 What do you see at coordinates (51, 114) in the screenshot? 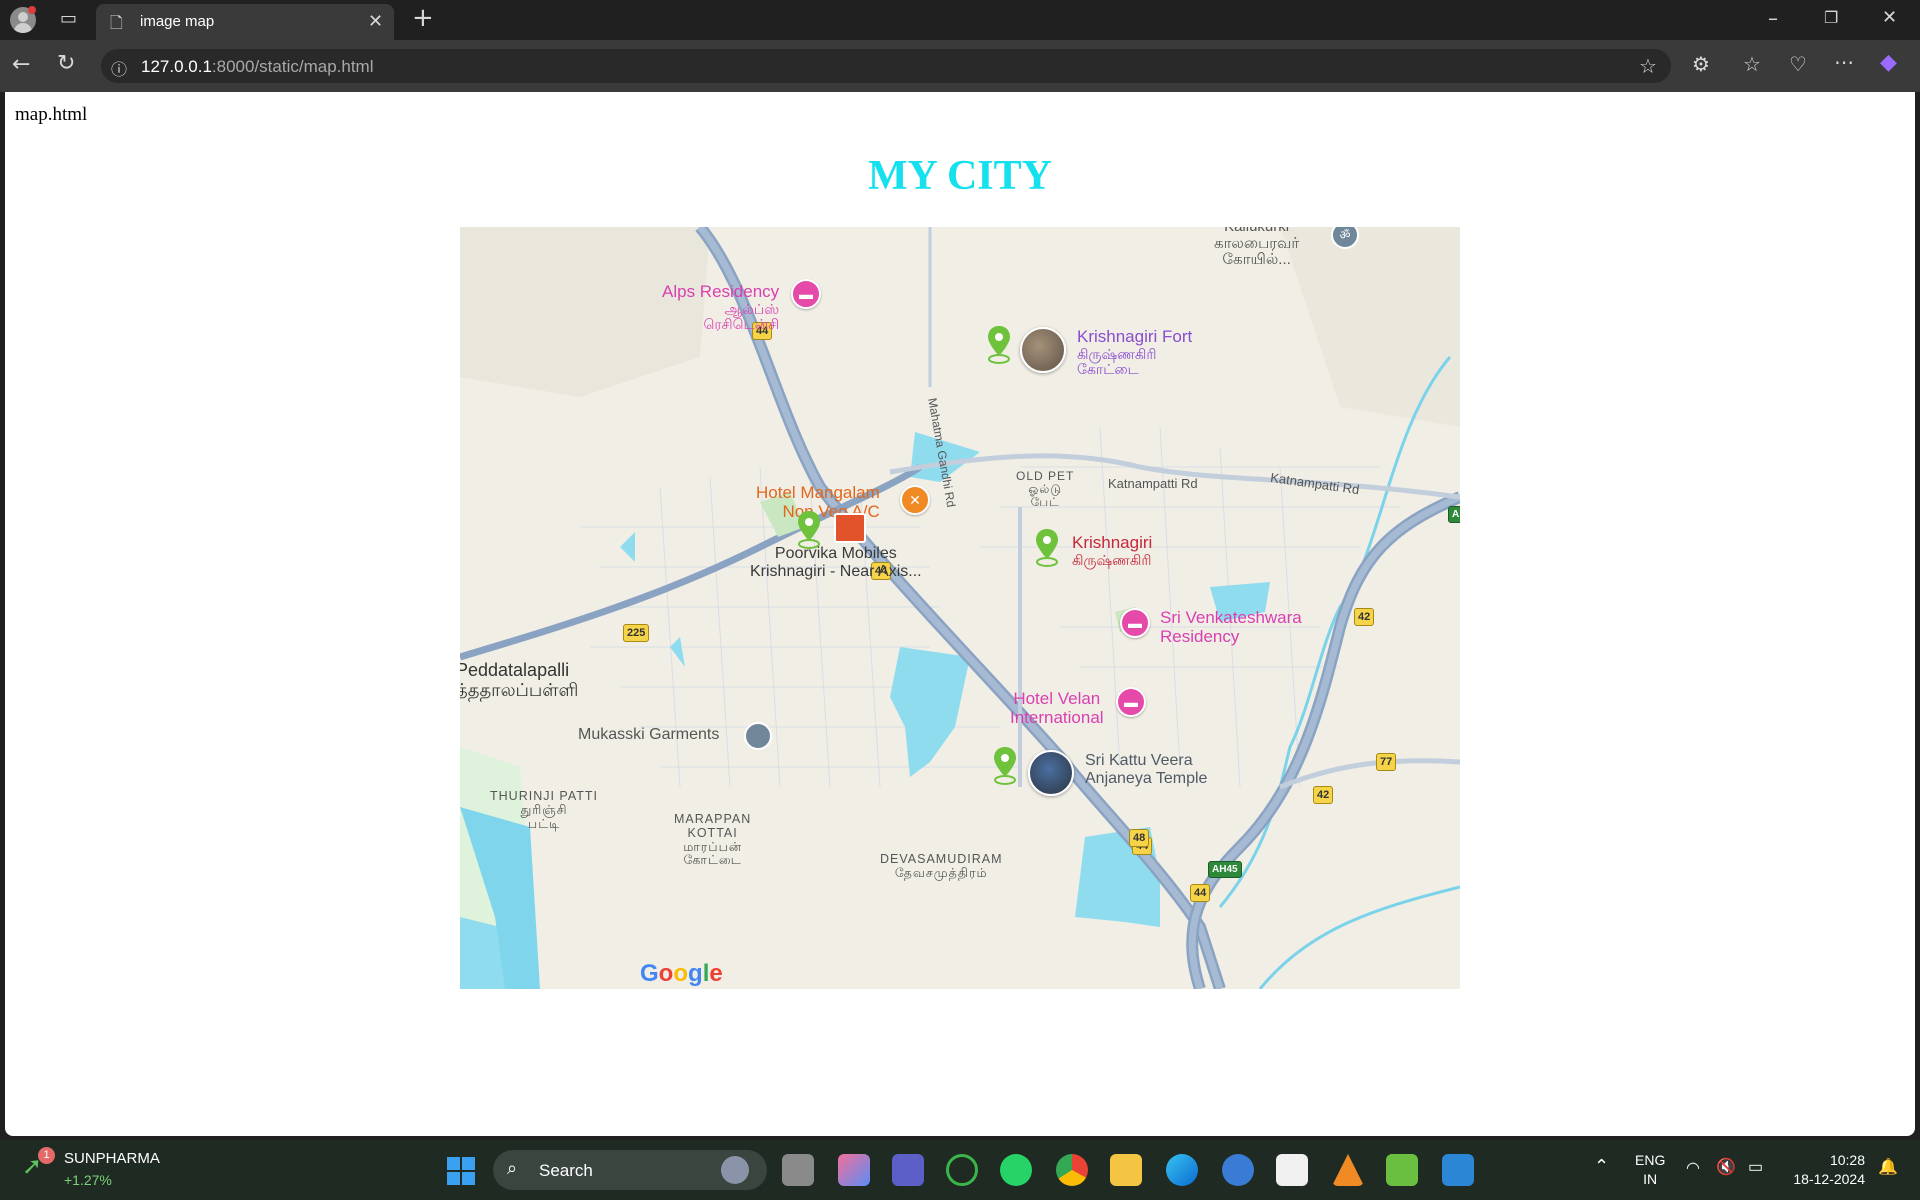
I see `page-filename: map.html` at bounding box center [51, 114].